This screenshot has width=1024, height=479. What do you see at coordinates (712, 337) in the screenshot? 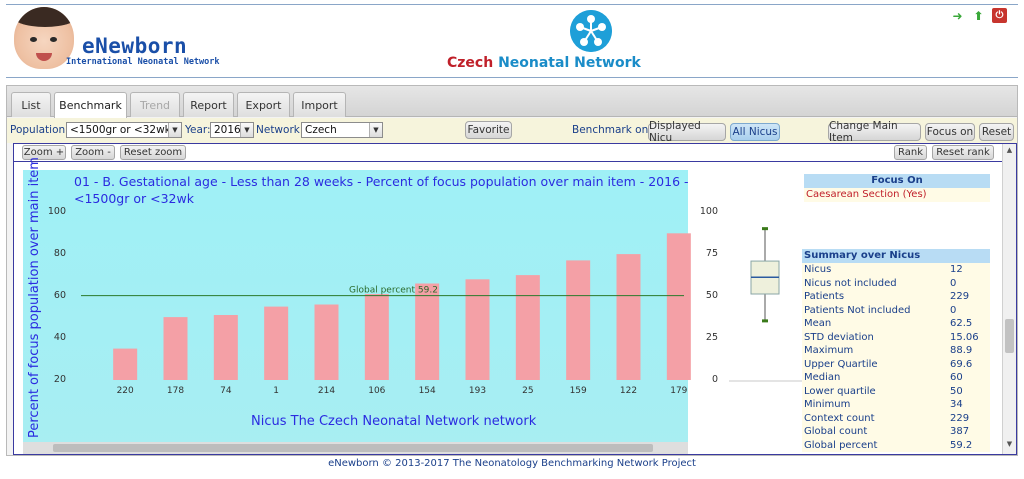
I see `box-y-tick-label: 25` at bounding box center [712, 337].